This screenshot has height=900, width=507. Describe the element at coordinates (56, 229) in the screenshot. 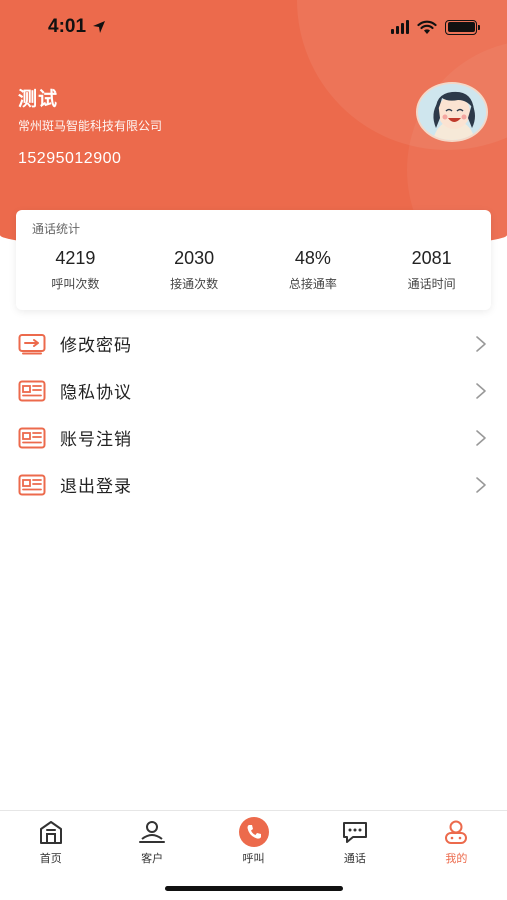

I see `stats-title: 通话统计` at that location.